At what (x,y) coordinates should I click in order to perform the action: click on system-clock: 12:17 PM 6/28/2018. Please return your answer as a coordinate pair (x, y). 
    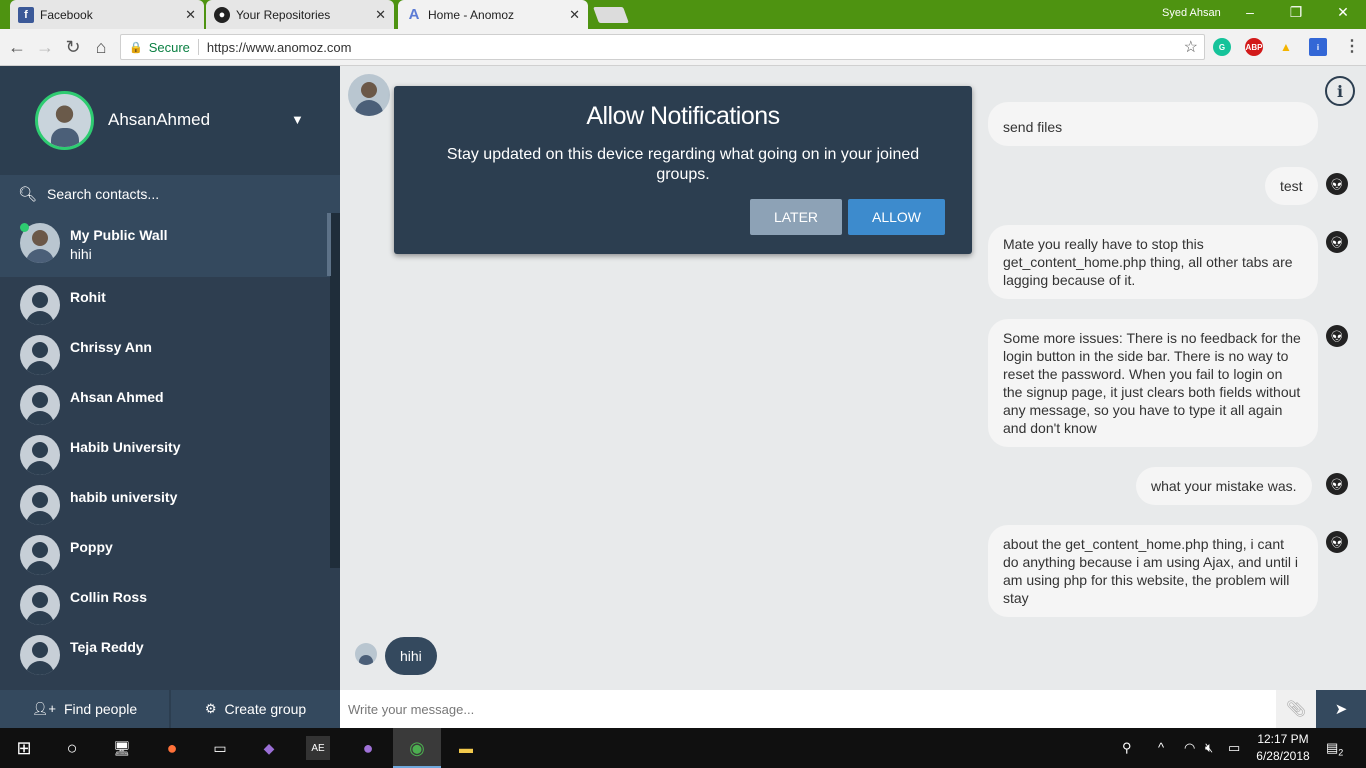
    Looking at the image, I should click on (1283, 748).